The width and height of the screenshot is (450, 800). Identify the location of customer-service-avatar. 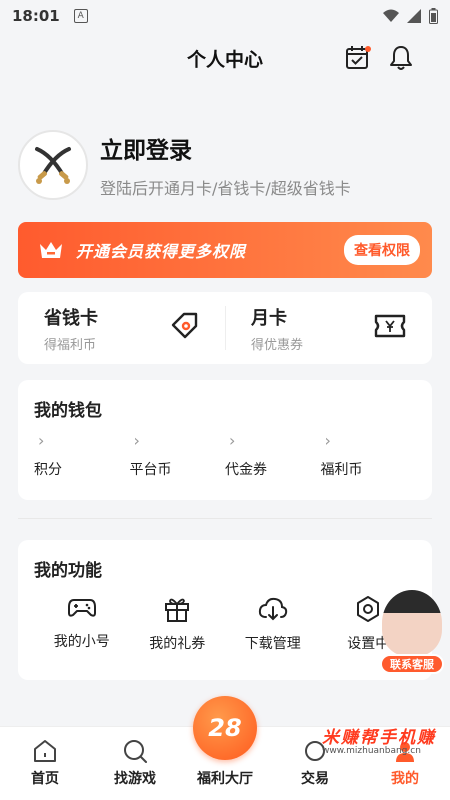
(412, 623).